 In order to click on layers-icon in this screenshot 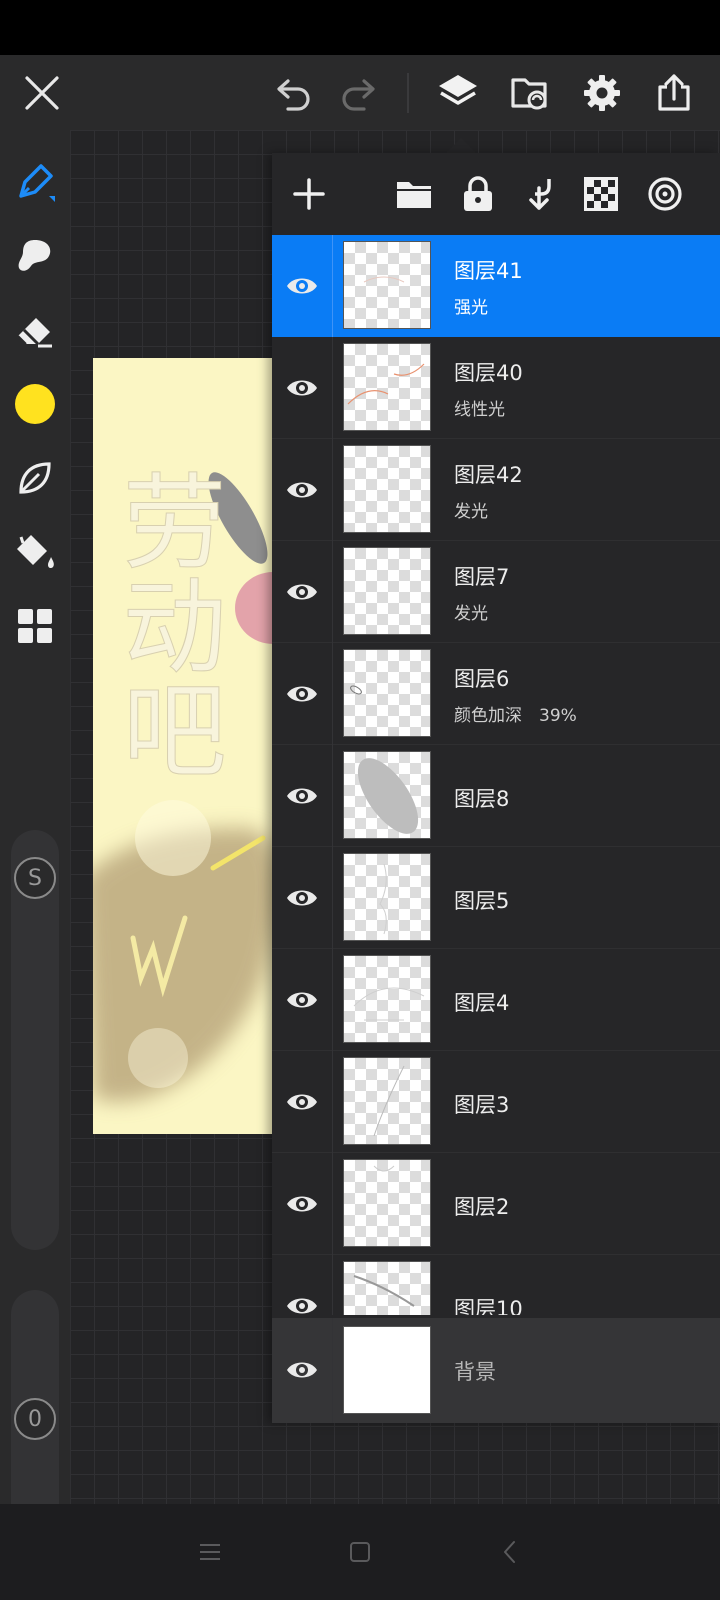, I will do `click(458, 89)`.